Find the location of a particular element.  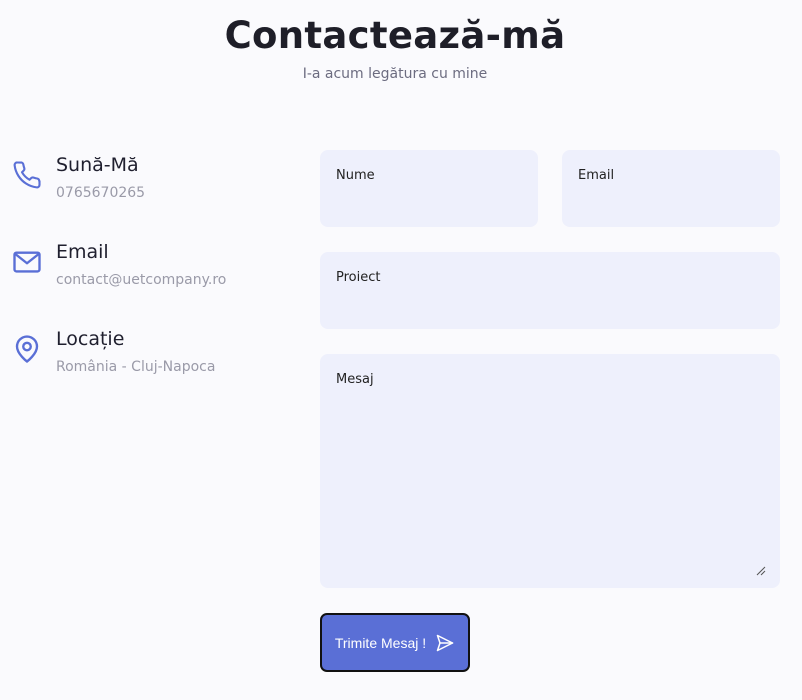

page-title: Contactează-mă is located at coordinates (395, 35).